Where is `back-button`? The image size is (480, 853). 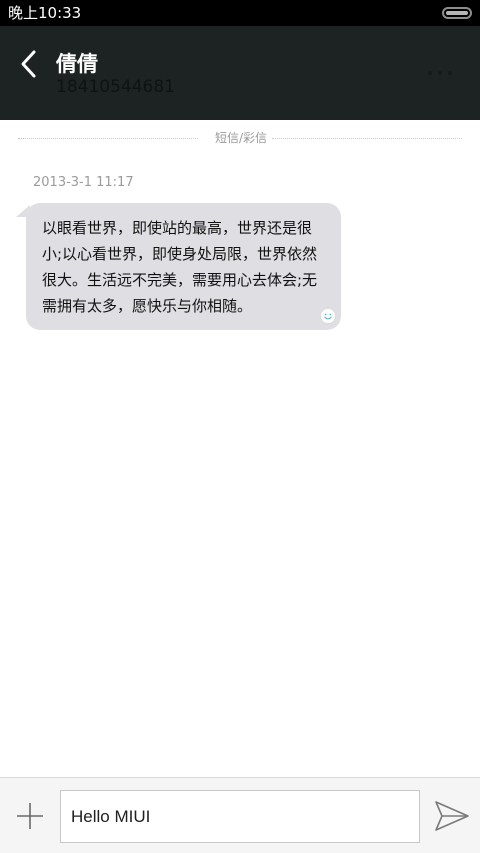
back-button is located at coordinates (29, 64).